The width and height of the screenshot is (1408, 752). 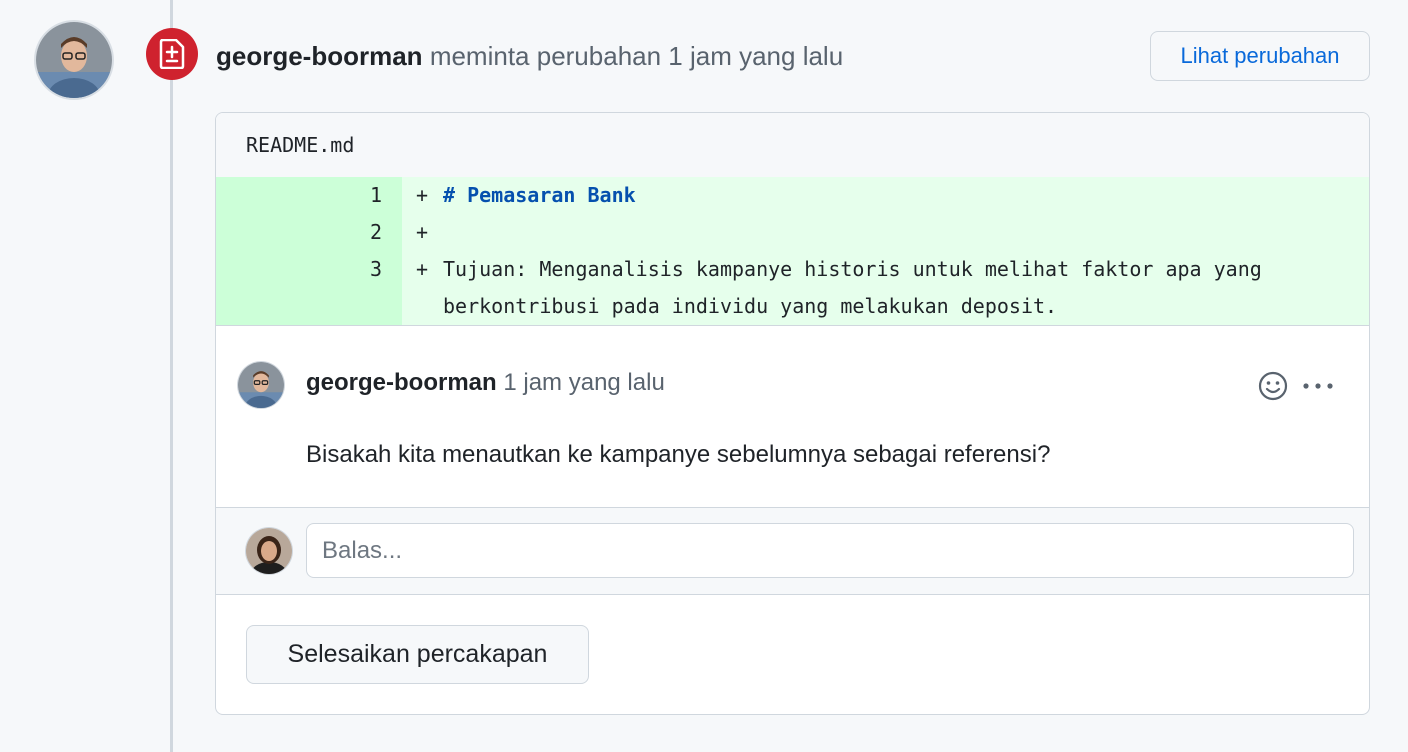 I want to click on diff-line: 2 +, so click(x=792, y=232).